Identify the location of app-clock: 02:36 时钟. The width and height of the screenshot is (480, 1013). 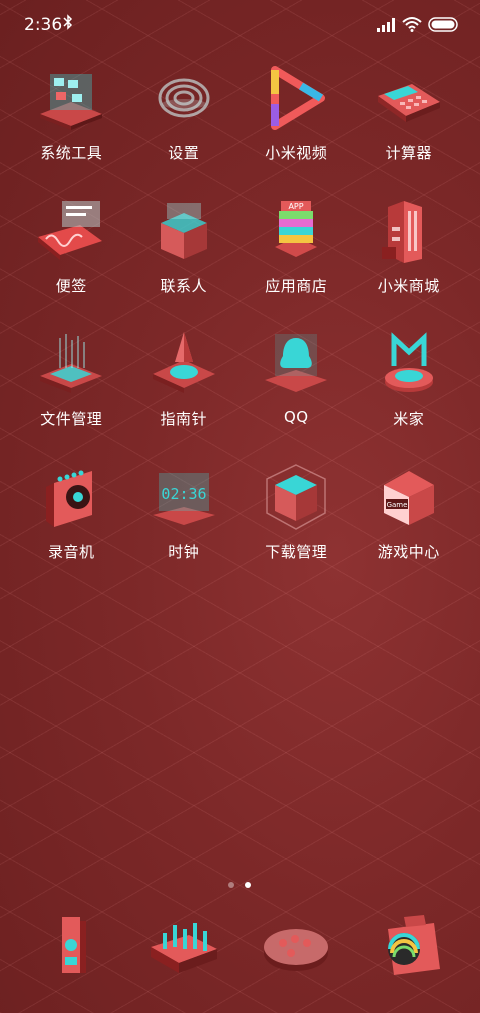
(184, 517).